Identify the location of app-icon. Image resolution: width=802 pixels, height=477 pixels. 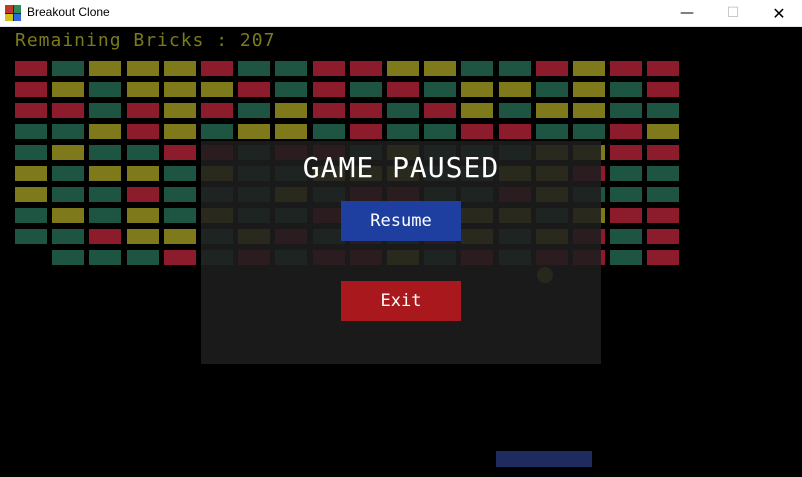
(13, 13).